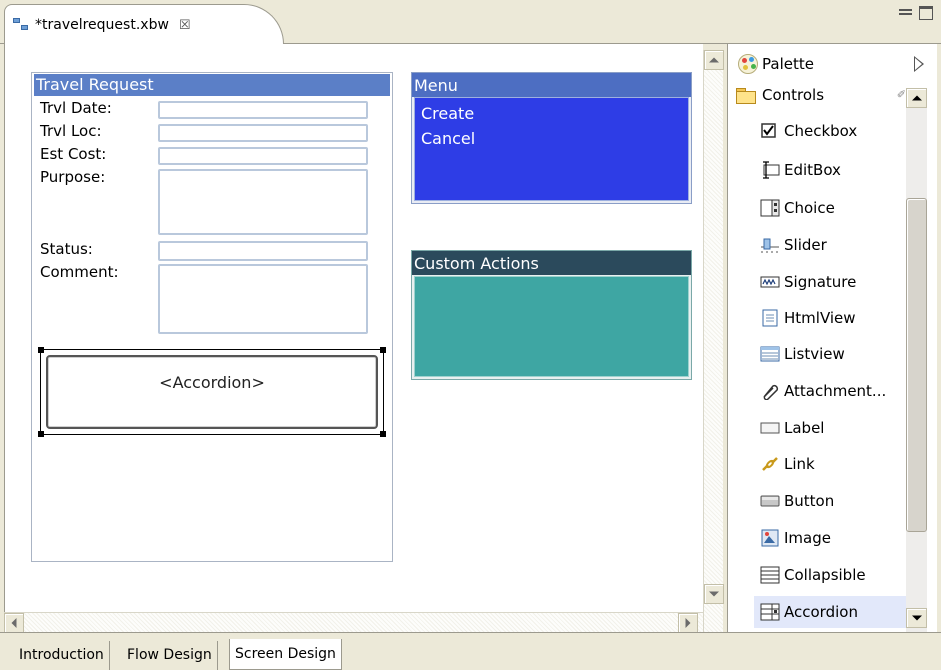 This screenshot has width=941, height=670. I want to click on listview-icon, so click(770, 354).